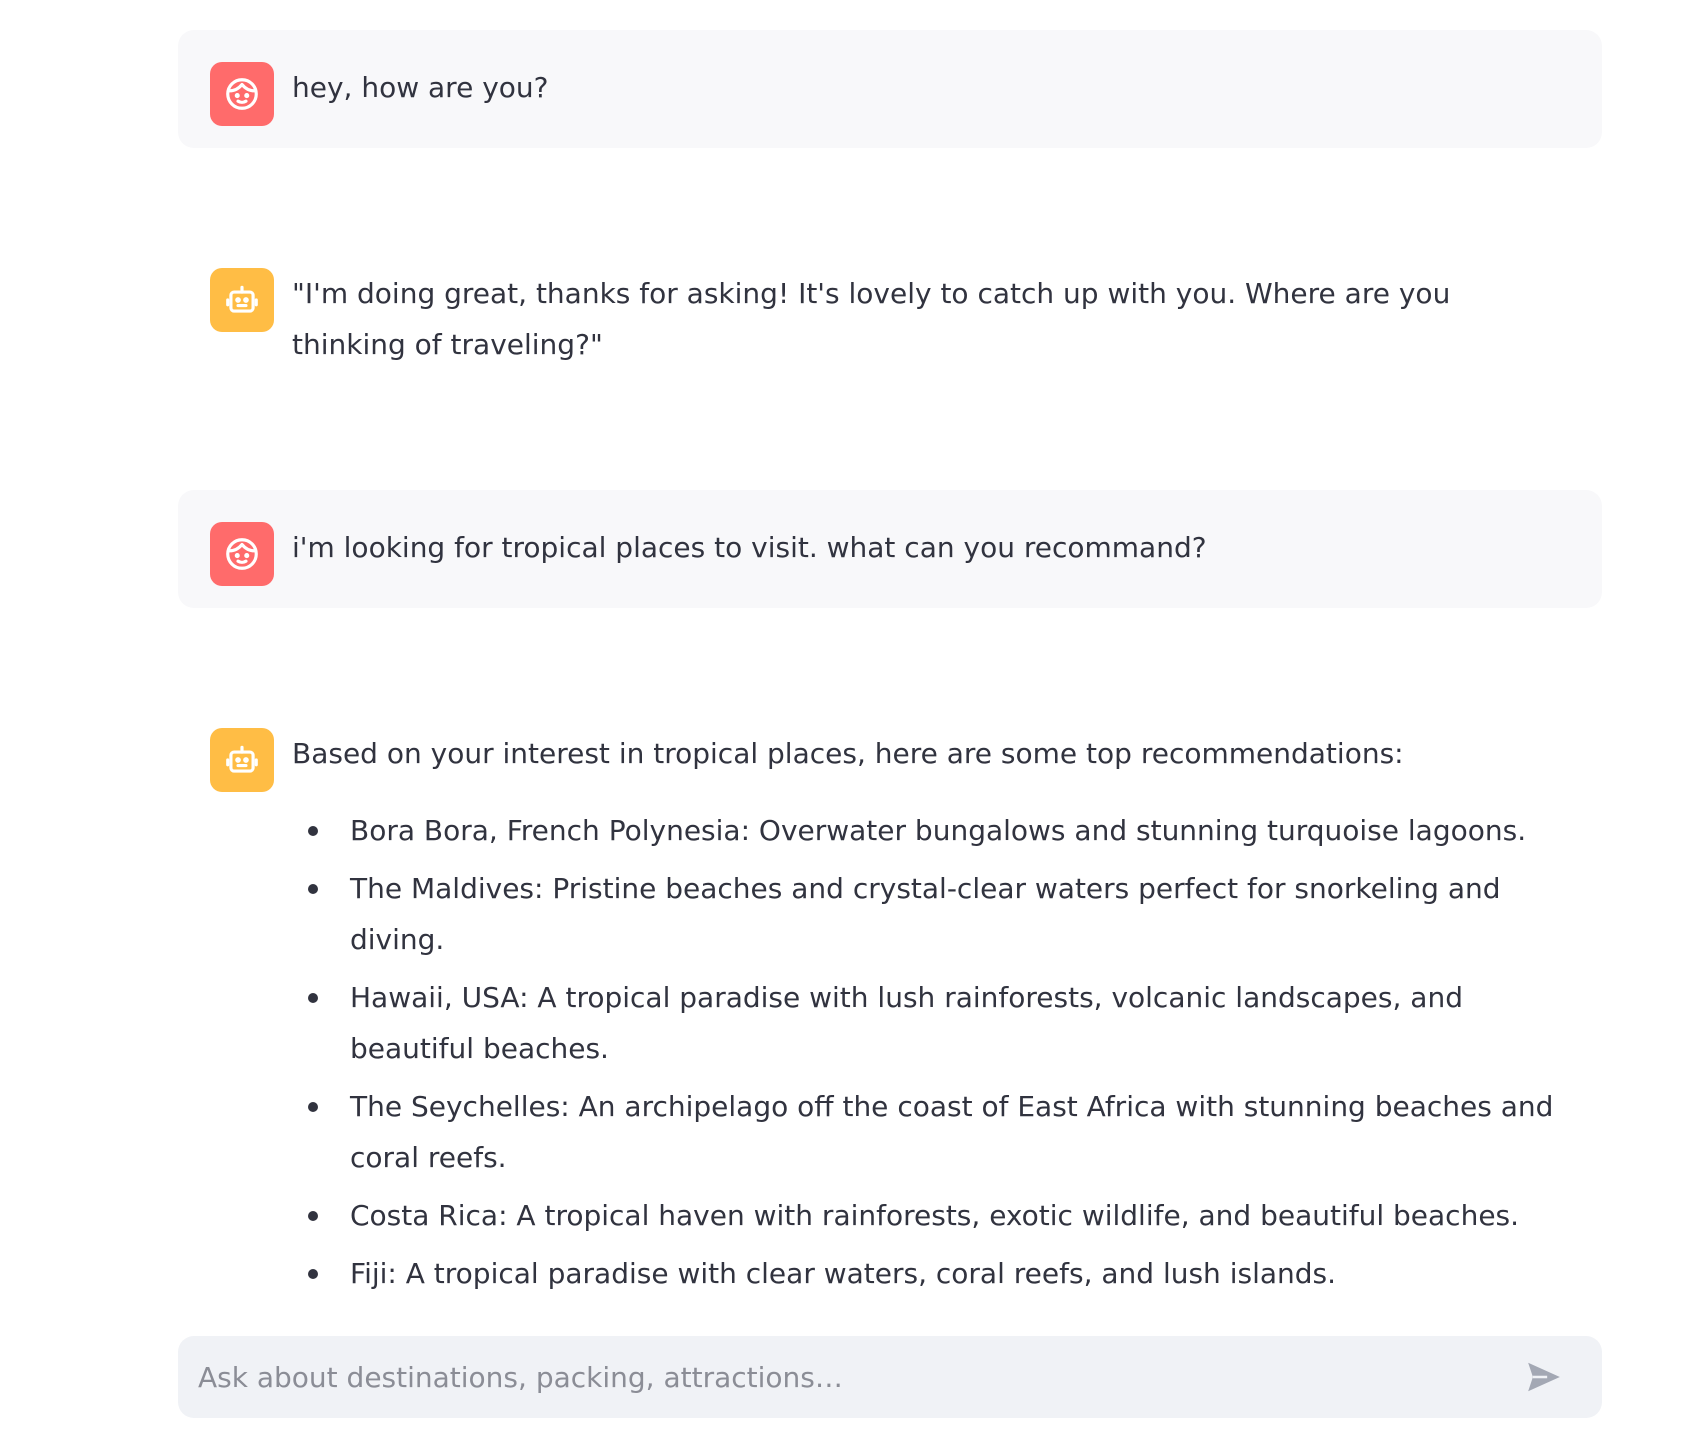  I want to click on send-icon, so click(1544, 1377).